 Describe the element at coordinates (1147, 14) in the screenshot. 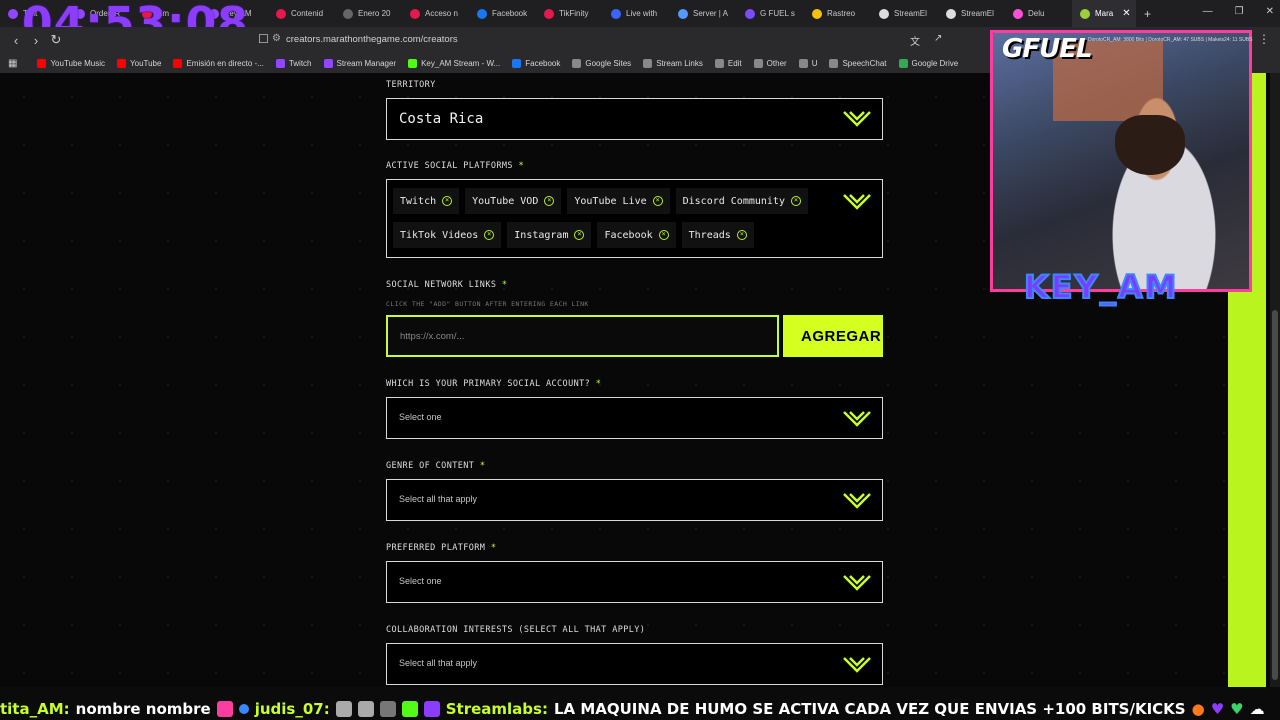

I see `new-tab-icon: +` at that location.